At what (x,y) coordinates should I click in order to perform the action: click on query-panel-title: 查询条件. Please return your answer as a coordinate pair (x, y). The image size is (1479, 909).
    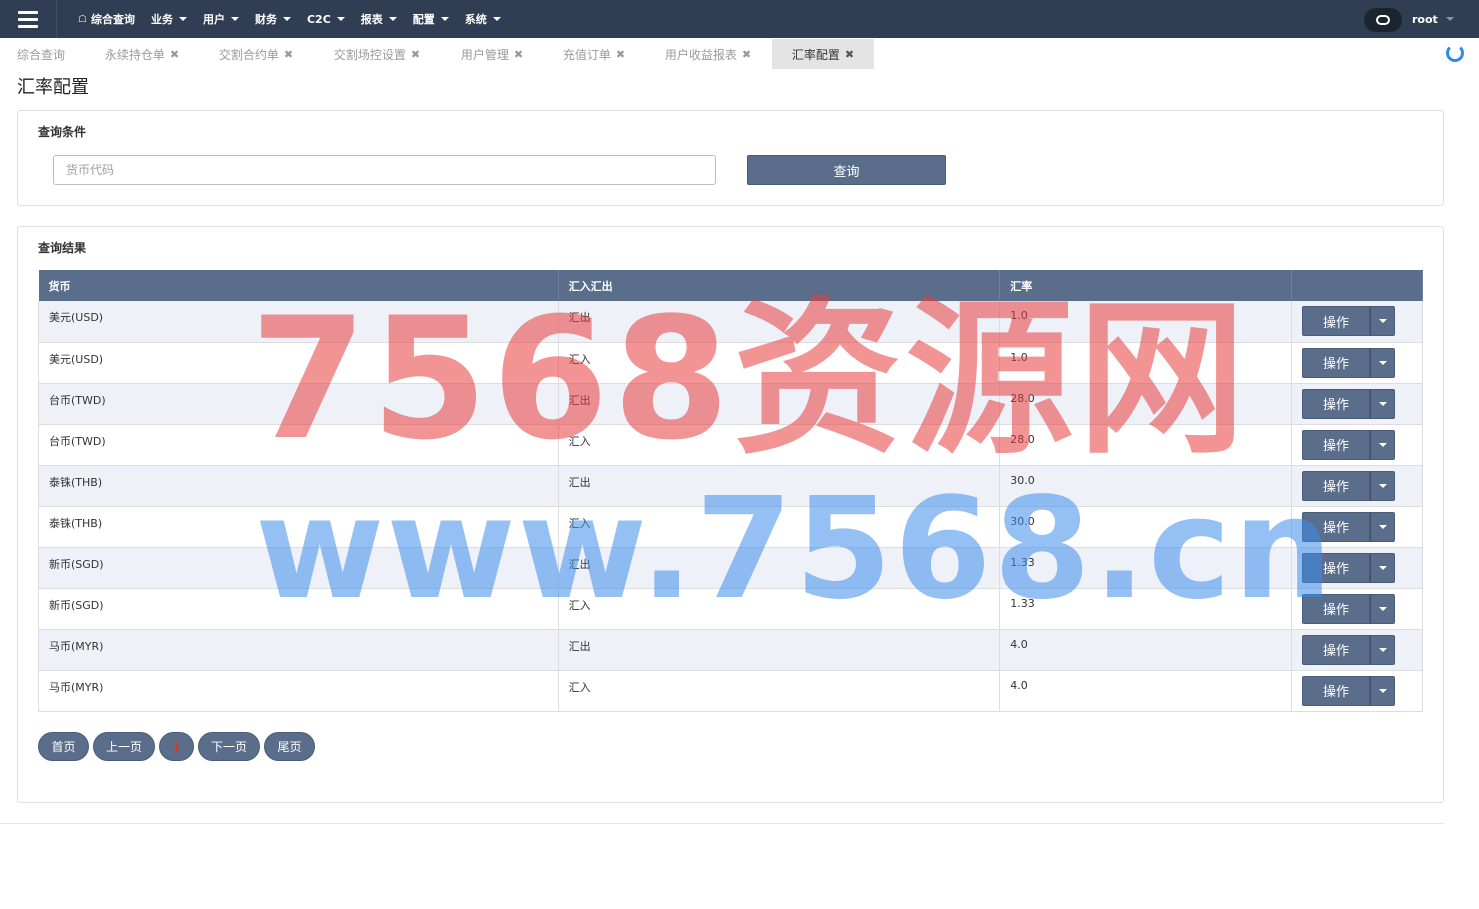
    Looking at the image, I should click on (62, 132).